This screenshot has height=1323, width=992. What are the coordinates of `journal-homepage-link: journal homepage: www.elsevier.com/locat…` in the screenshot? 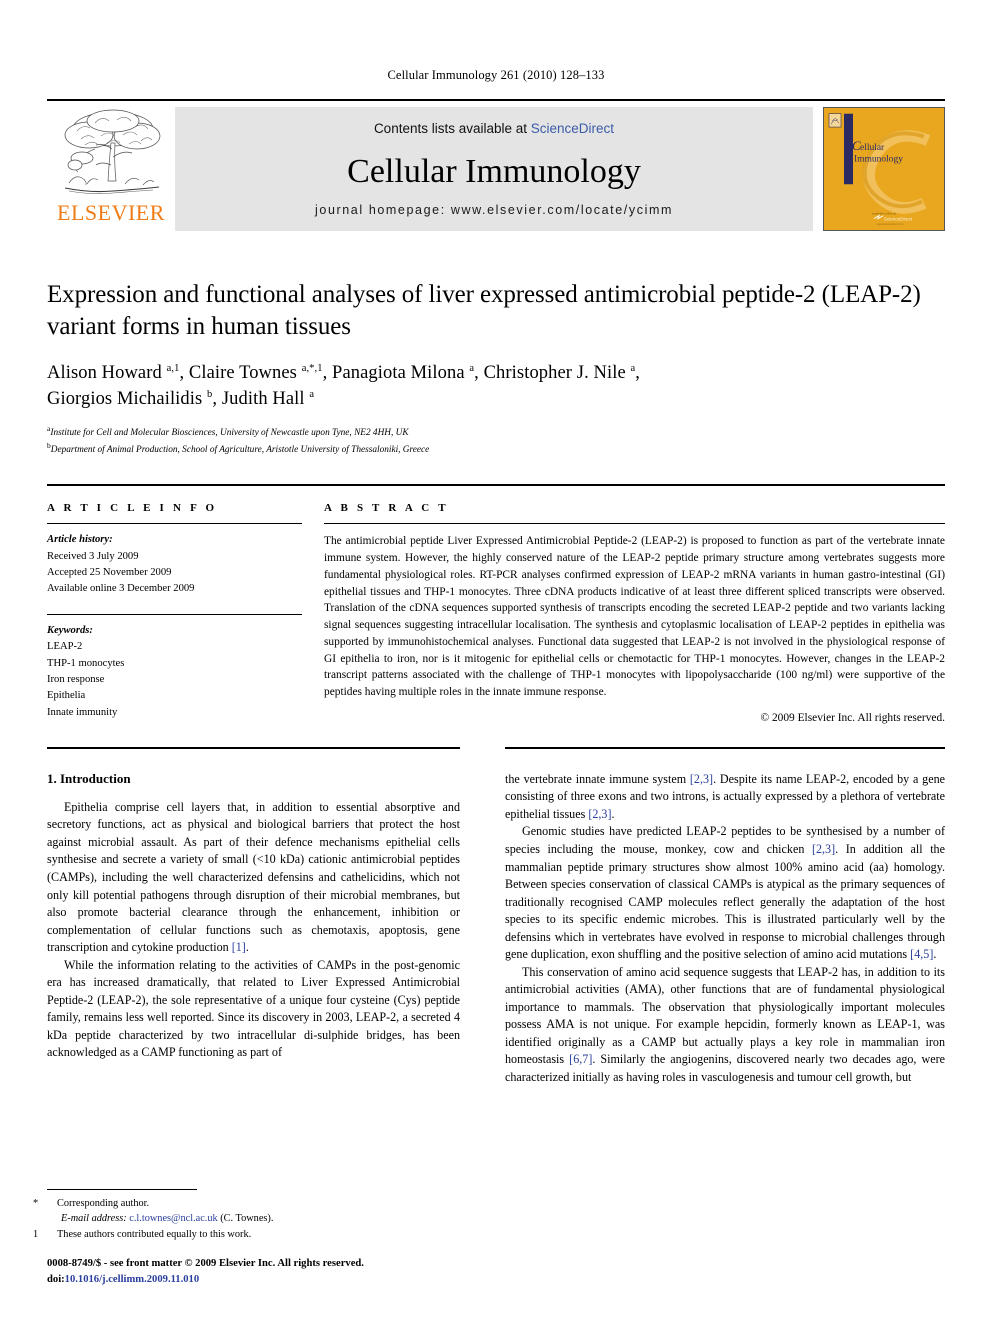 It's located at (494, 210).